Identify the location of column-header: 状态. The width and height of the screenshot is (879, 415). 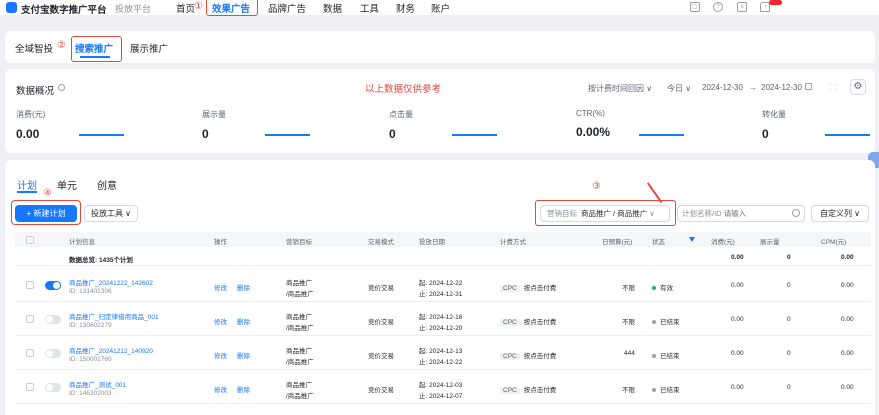
(658, 242).